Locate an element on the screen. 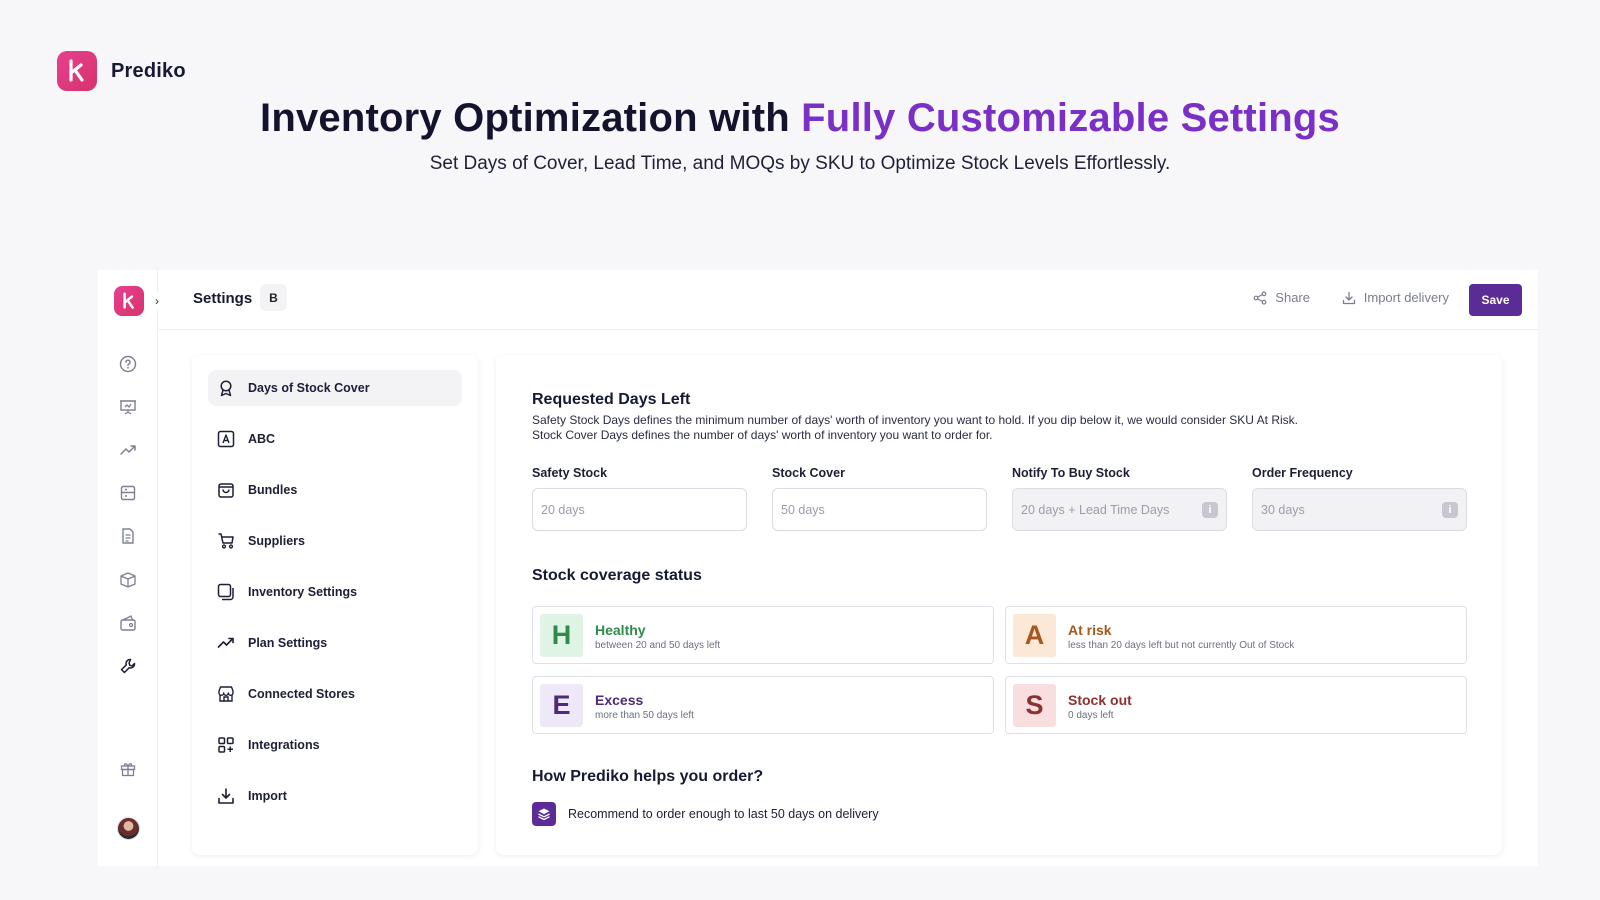 The width and height of the screenshot is (1600, 900). nav-item-label: Plan Settings is located at coordinates (288, 643).